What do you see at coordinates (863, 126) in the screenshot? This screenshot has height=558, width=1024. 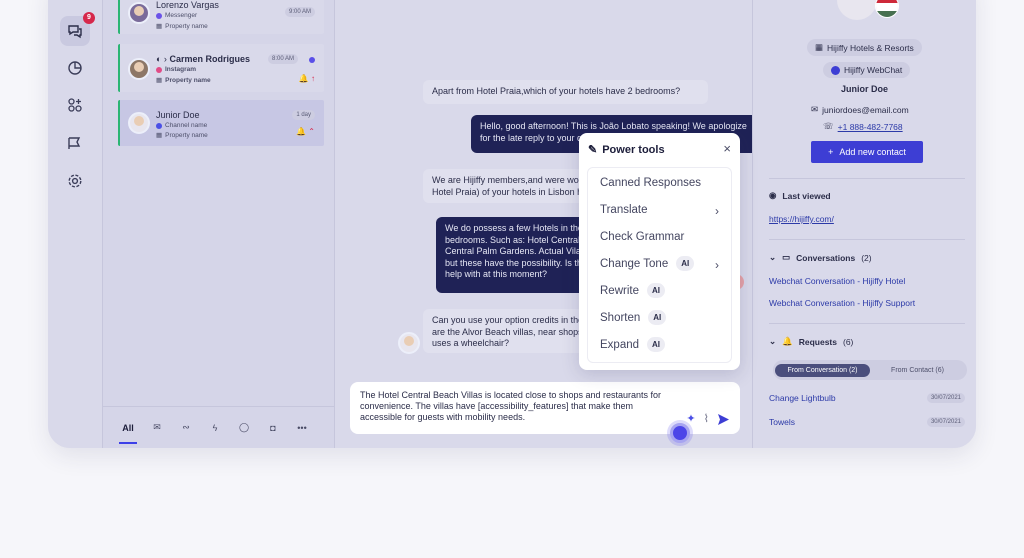 I see `contact-phone: ☏ +1 888-482-7768` at bounding box center [863, 126].